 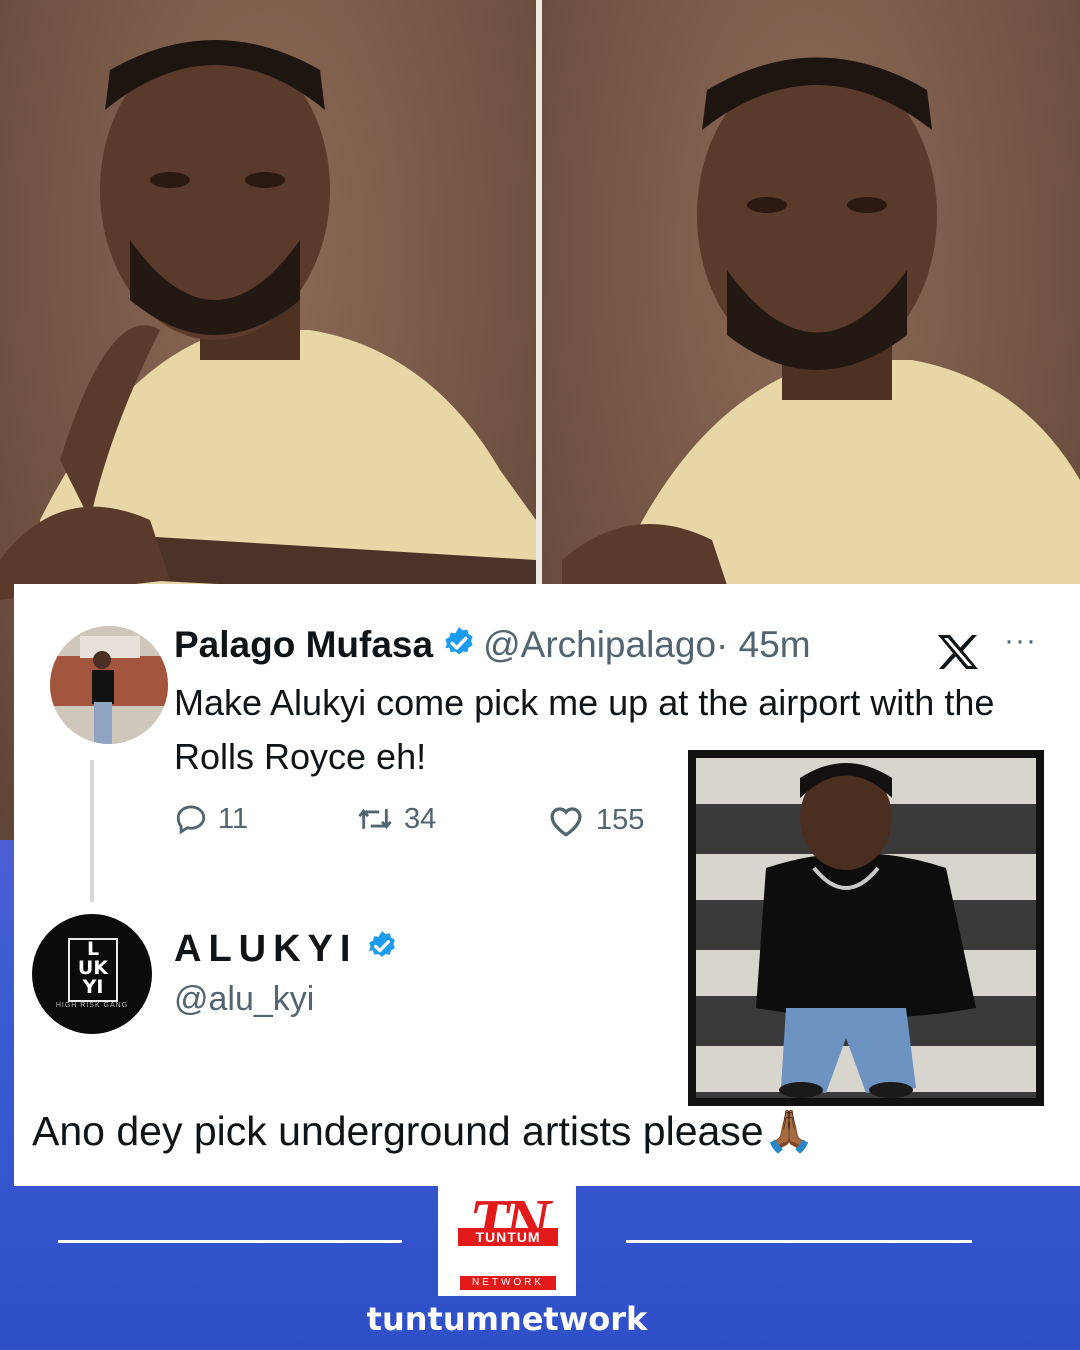 I want to click on tweet-header: Palago Mufasa @Archipalago· 45m, so click(x=492, y=647).